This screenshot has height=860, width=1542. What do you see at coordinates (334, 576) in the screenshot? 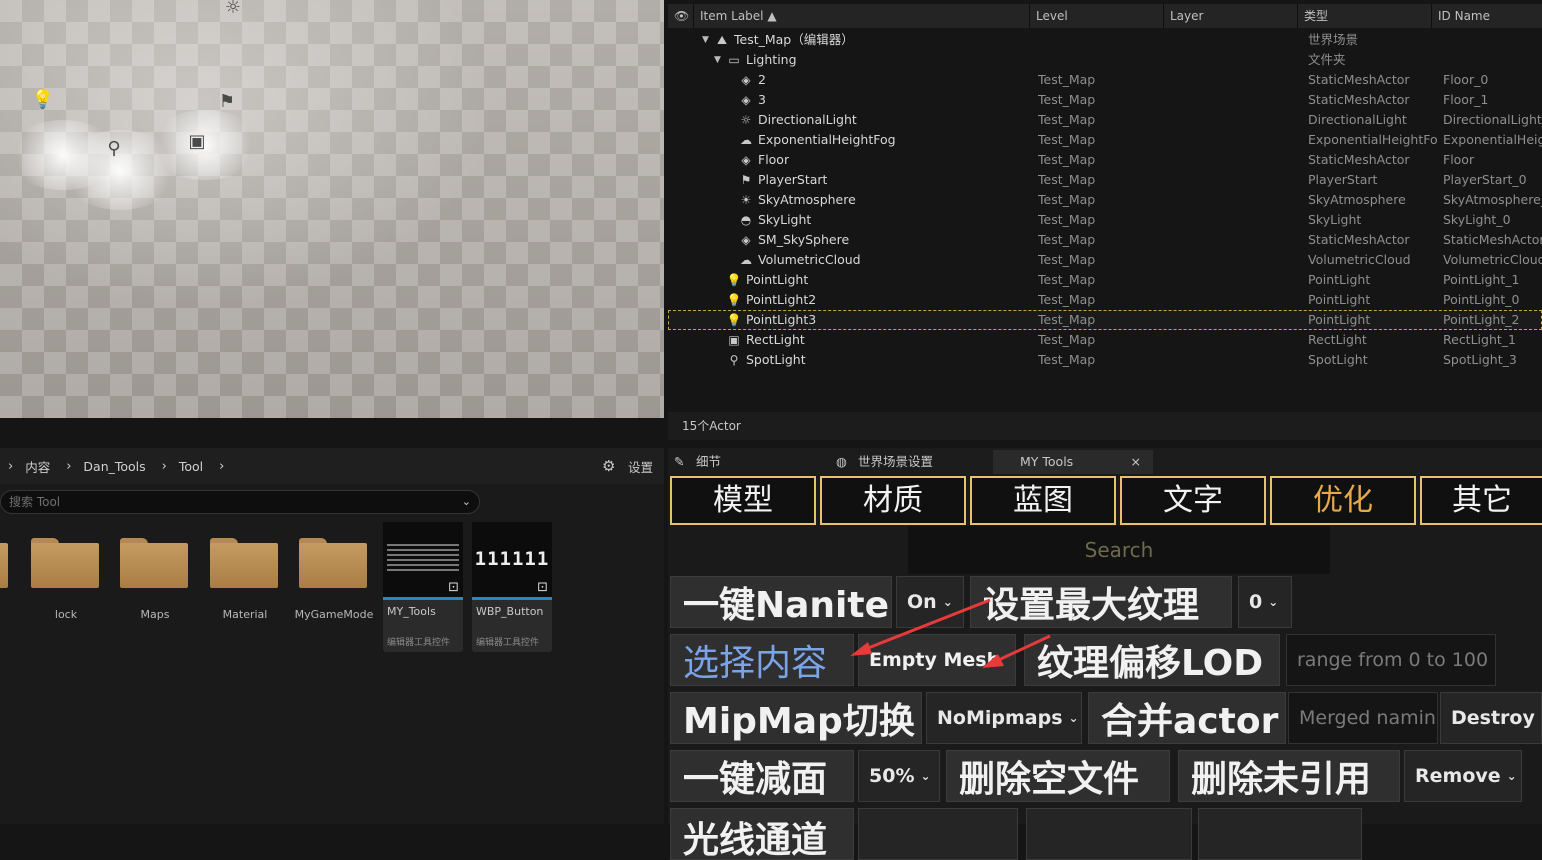
I see `folder-mygamemode: MyGameMode` at bounding box center [334, 576].